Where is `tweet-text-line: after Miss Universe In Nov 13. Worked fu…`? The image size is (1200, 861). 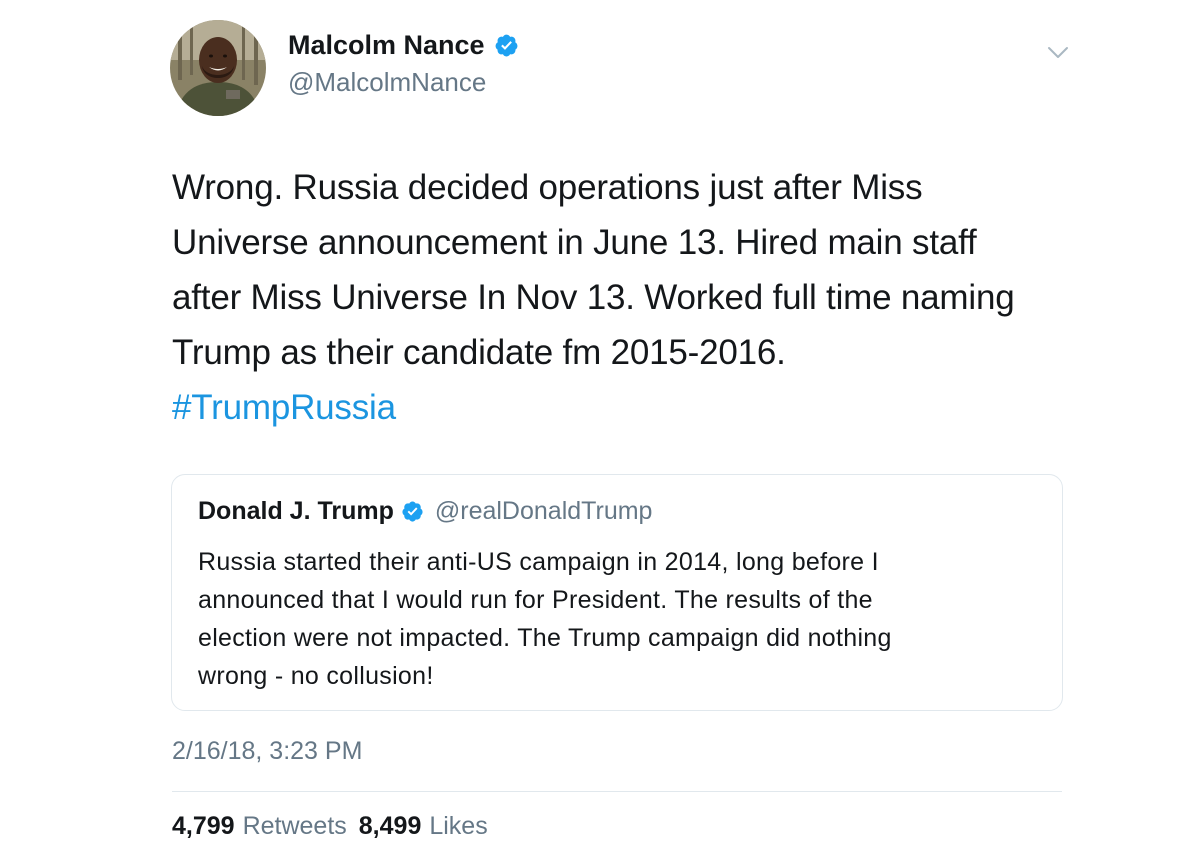
tweet-text-line: after Miss Universe In Nov 13. Worked fu… is located at coordinates (593, 297).